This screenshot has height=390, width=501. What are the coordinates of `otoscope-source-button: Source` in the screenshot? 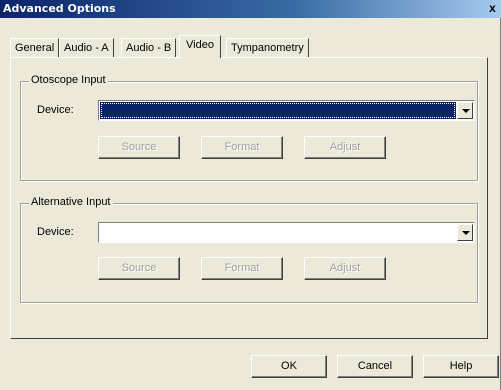 It's located at (139, 147).